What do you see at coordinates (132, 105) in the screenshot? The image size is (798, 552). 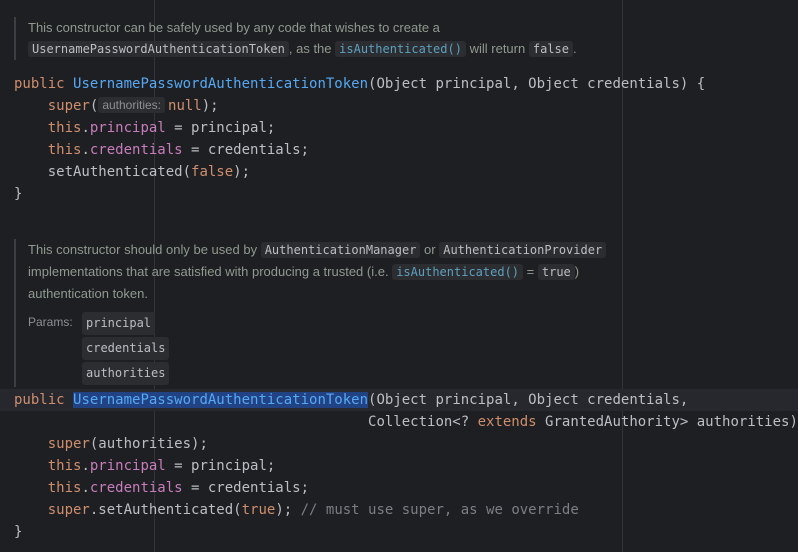 I see `parameter-hint: authorities:` at bounding box center [132, 105].